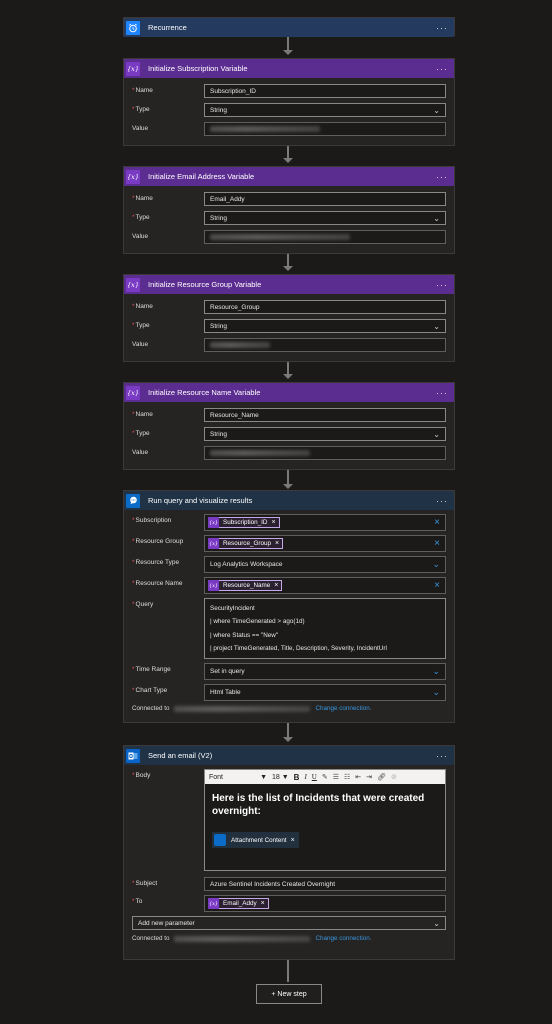  I want to click on run-query-header: Run query and visualize results ···, so click(289, 500).